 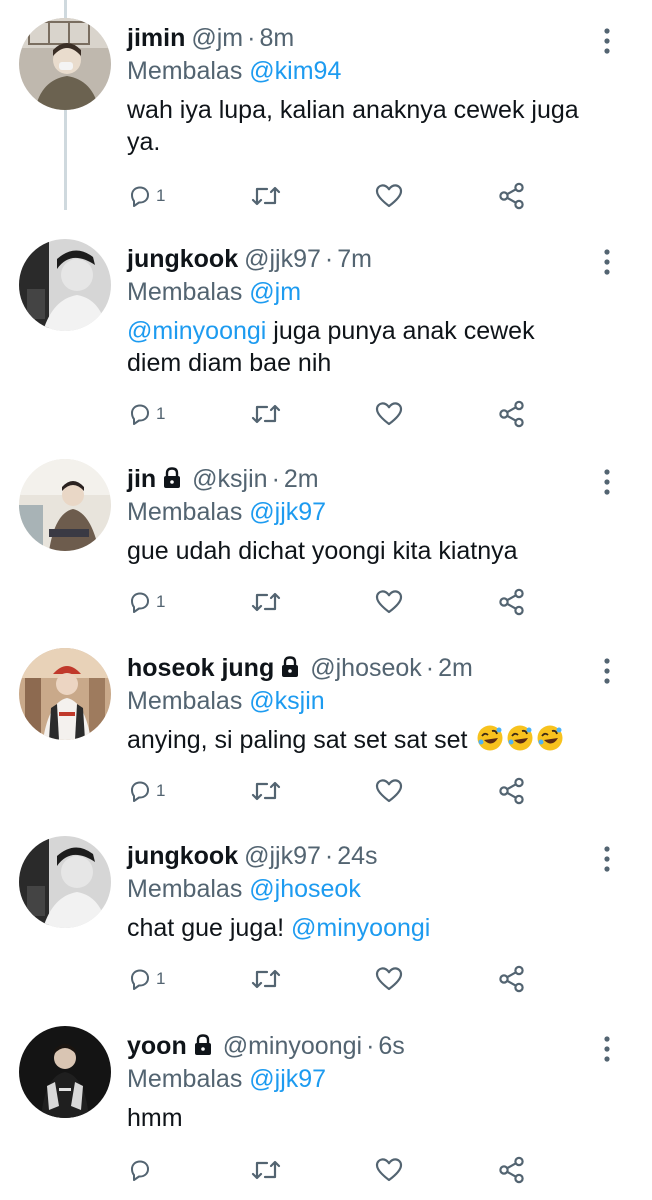 I want to click on tweet-text-segment: anying, si paling sat set sat set, so click(x=297, y=740).